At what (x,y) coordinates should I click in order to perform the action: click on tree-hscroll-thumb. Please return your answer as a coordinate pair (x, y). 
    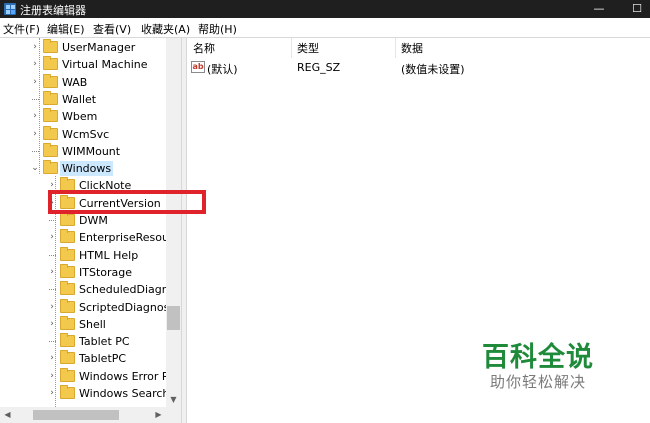
    Looking at the image, I should click on (76, 415).